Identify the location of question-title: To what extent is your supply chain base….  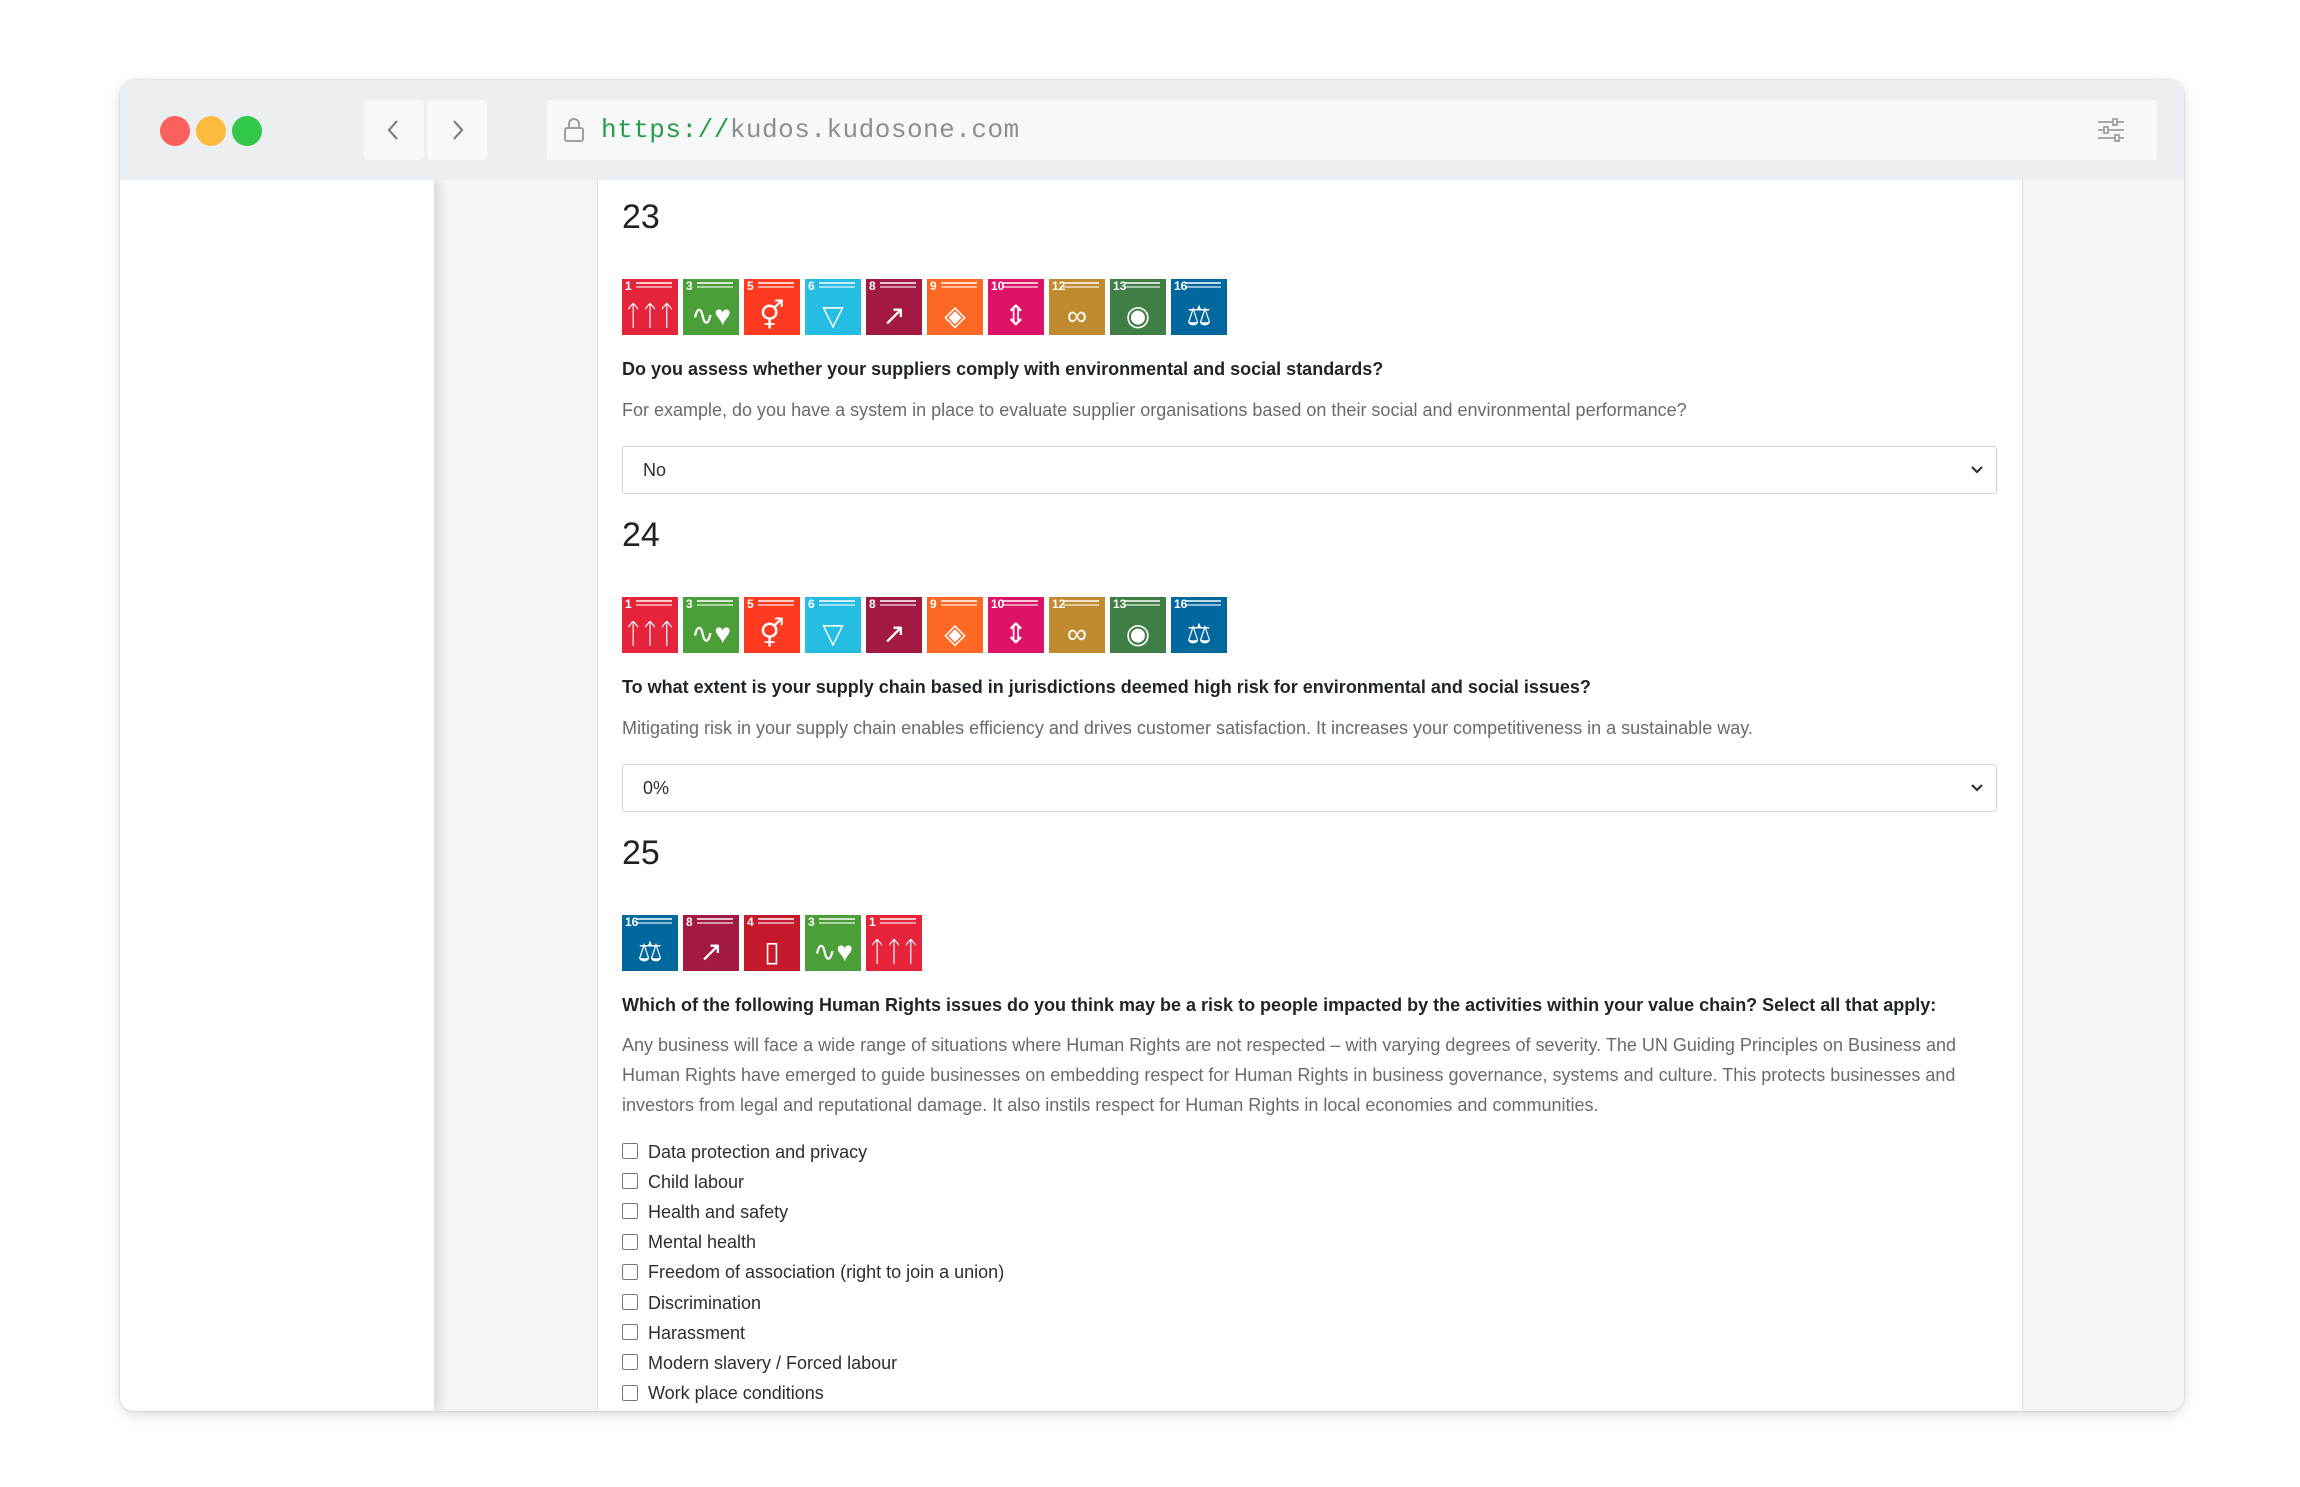
(1106, 687).